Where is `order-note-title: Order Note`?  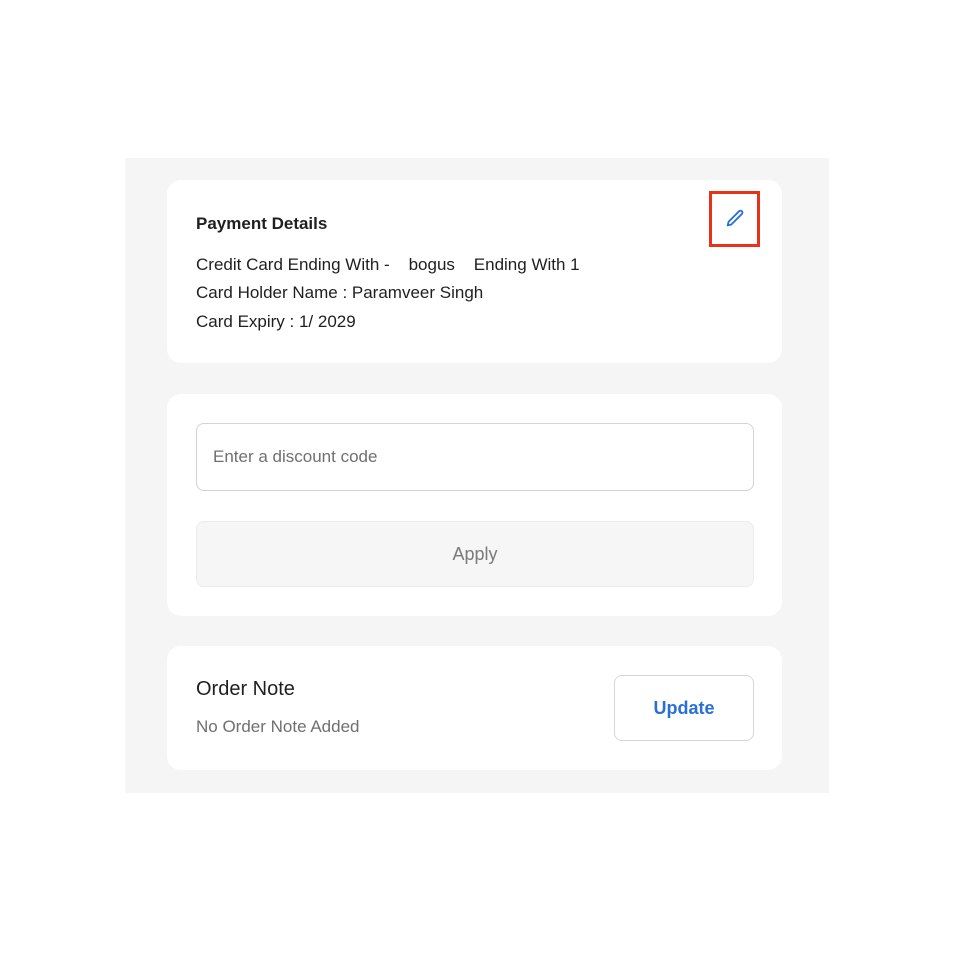
order-note-title: Order Note is located at coordinates (245, 689).